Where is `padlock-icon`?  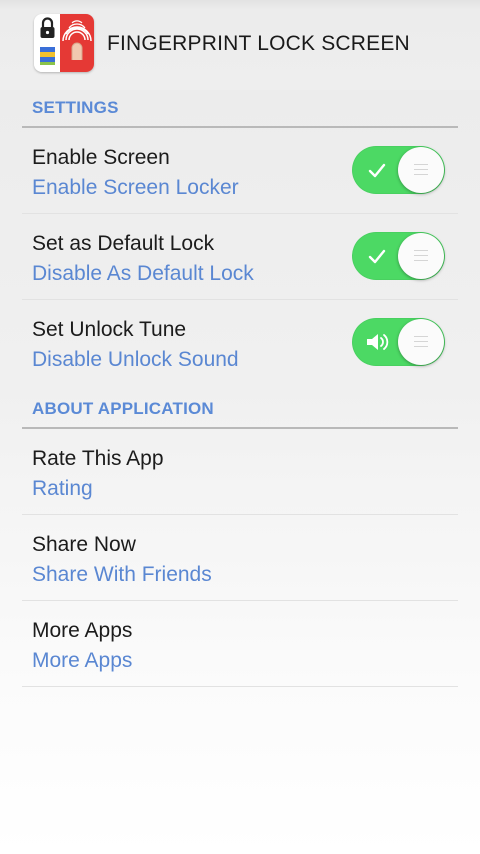
padlock-icon is located at coordinates (47, 41).